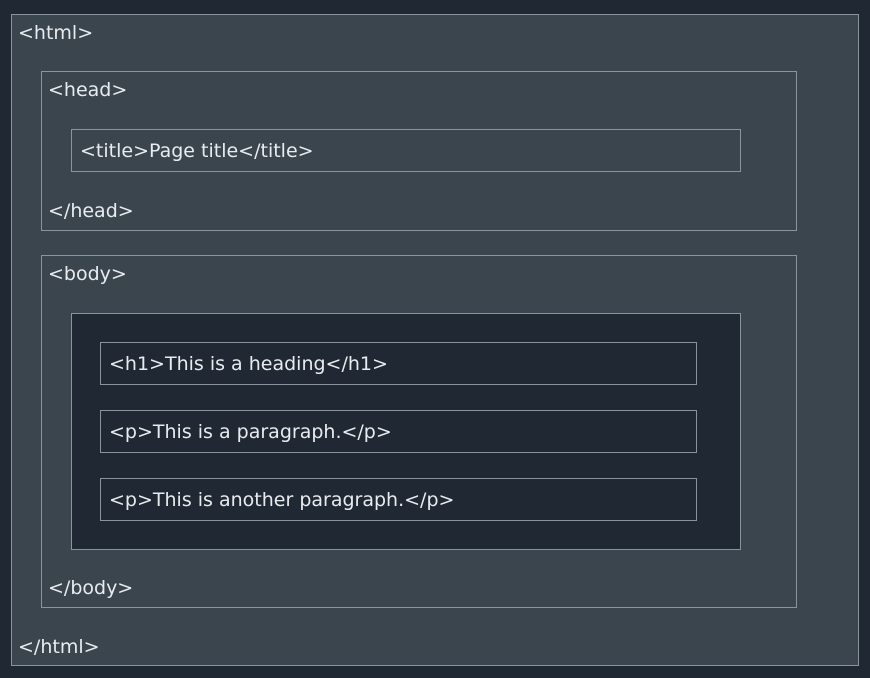 The width and height of the screenshot is (870, 678). Describe the element at coordinates (250, 431) in the screenshot. I see `paragraph-element-code: <p>This is a paragraph.</p>` at that location.